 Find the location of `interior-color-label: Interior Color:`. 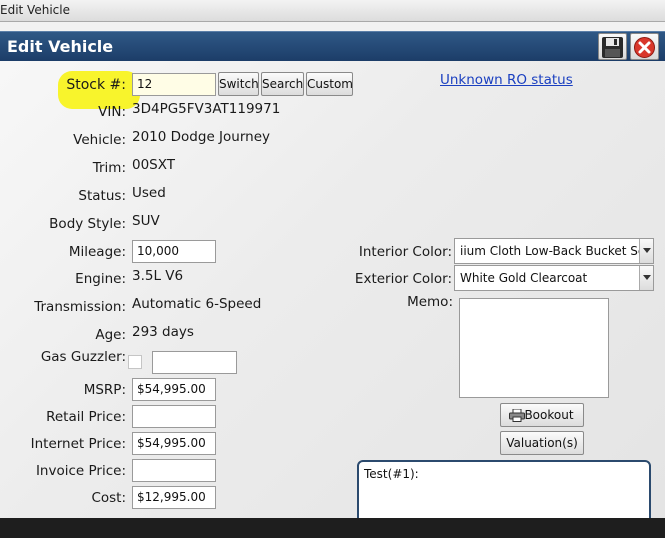

interior-color-label: Interior Color: is located at coordinates (405, 252).